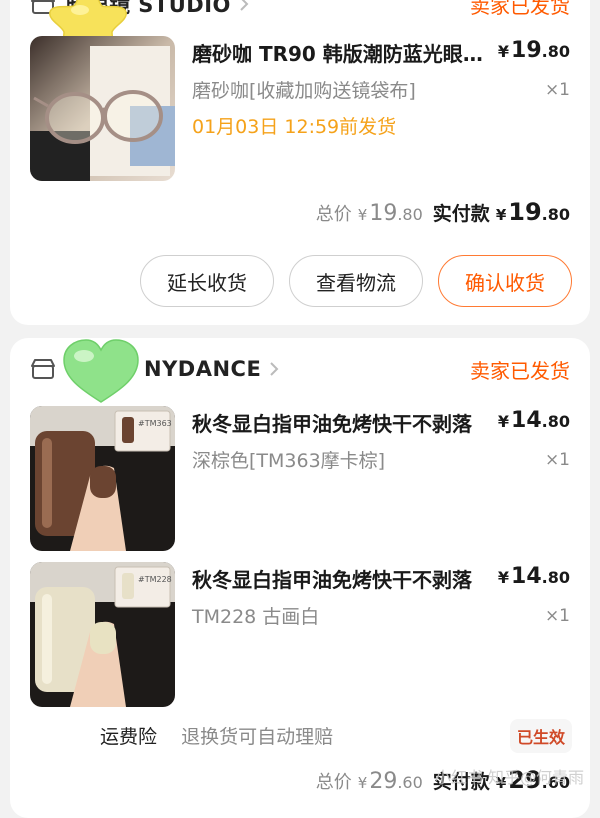 Image resolution: width=600 pixels, height=818 pixels. Describe the element at coordinates (390, 781) in the screenshot. I see `total-amount: ¥29.60` at that location.